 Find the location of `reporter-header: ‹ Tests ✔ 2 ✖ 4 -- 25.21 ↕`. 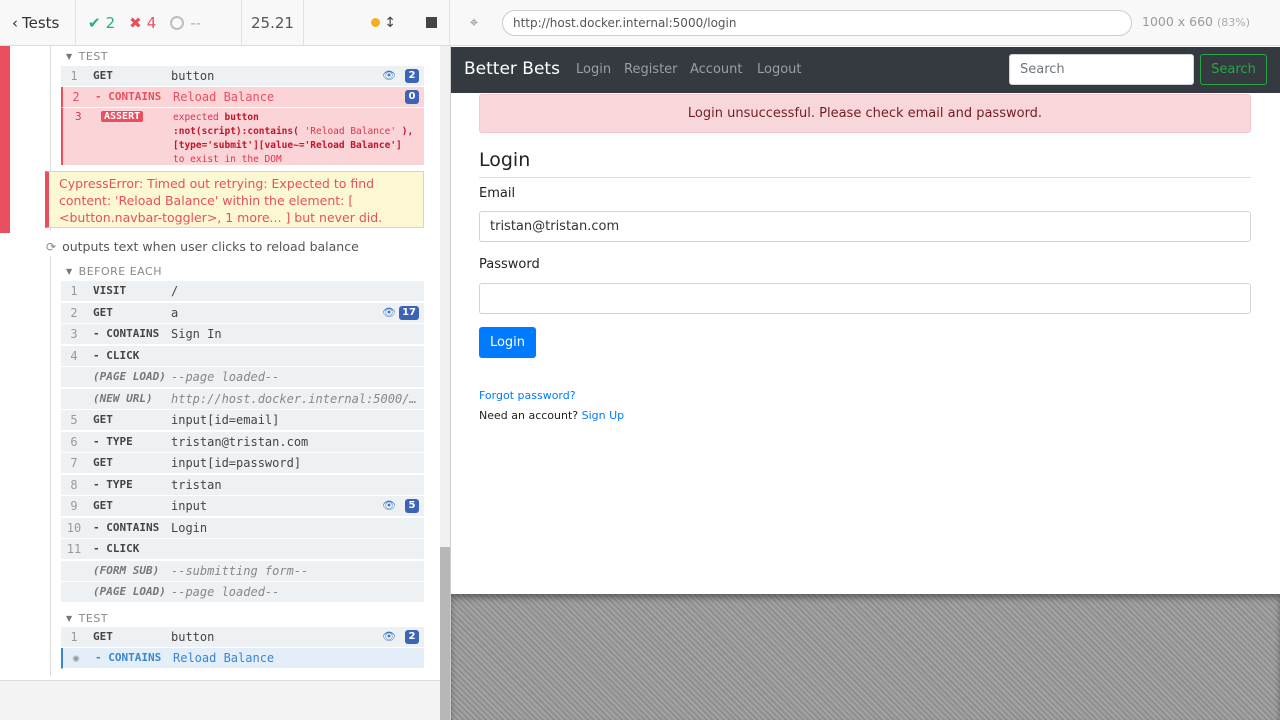

reporter-header: ‹ Tests ✔ 2 ✖ 4 -- 25.21 ↕ is located at coordinates (225, 23).